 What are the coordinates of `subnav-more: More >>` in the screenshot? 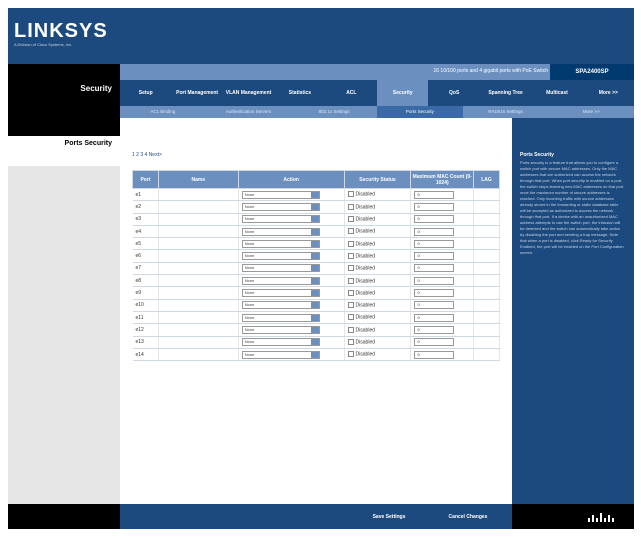 It's located at (591, 112).